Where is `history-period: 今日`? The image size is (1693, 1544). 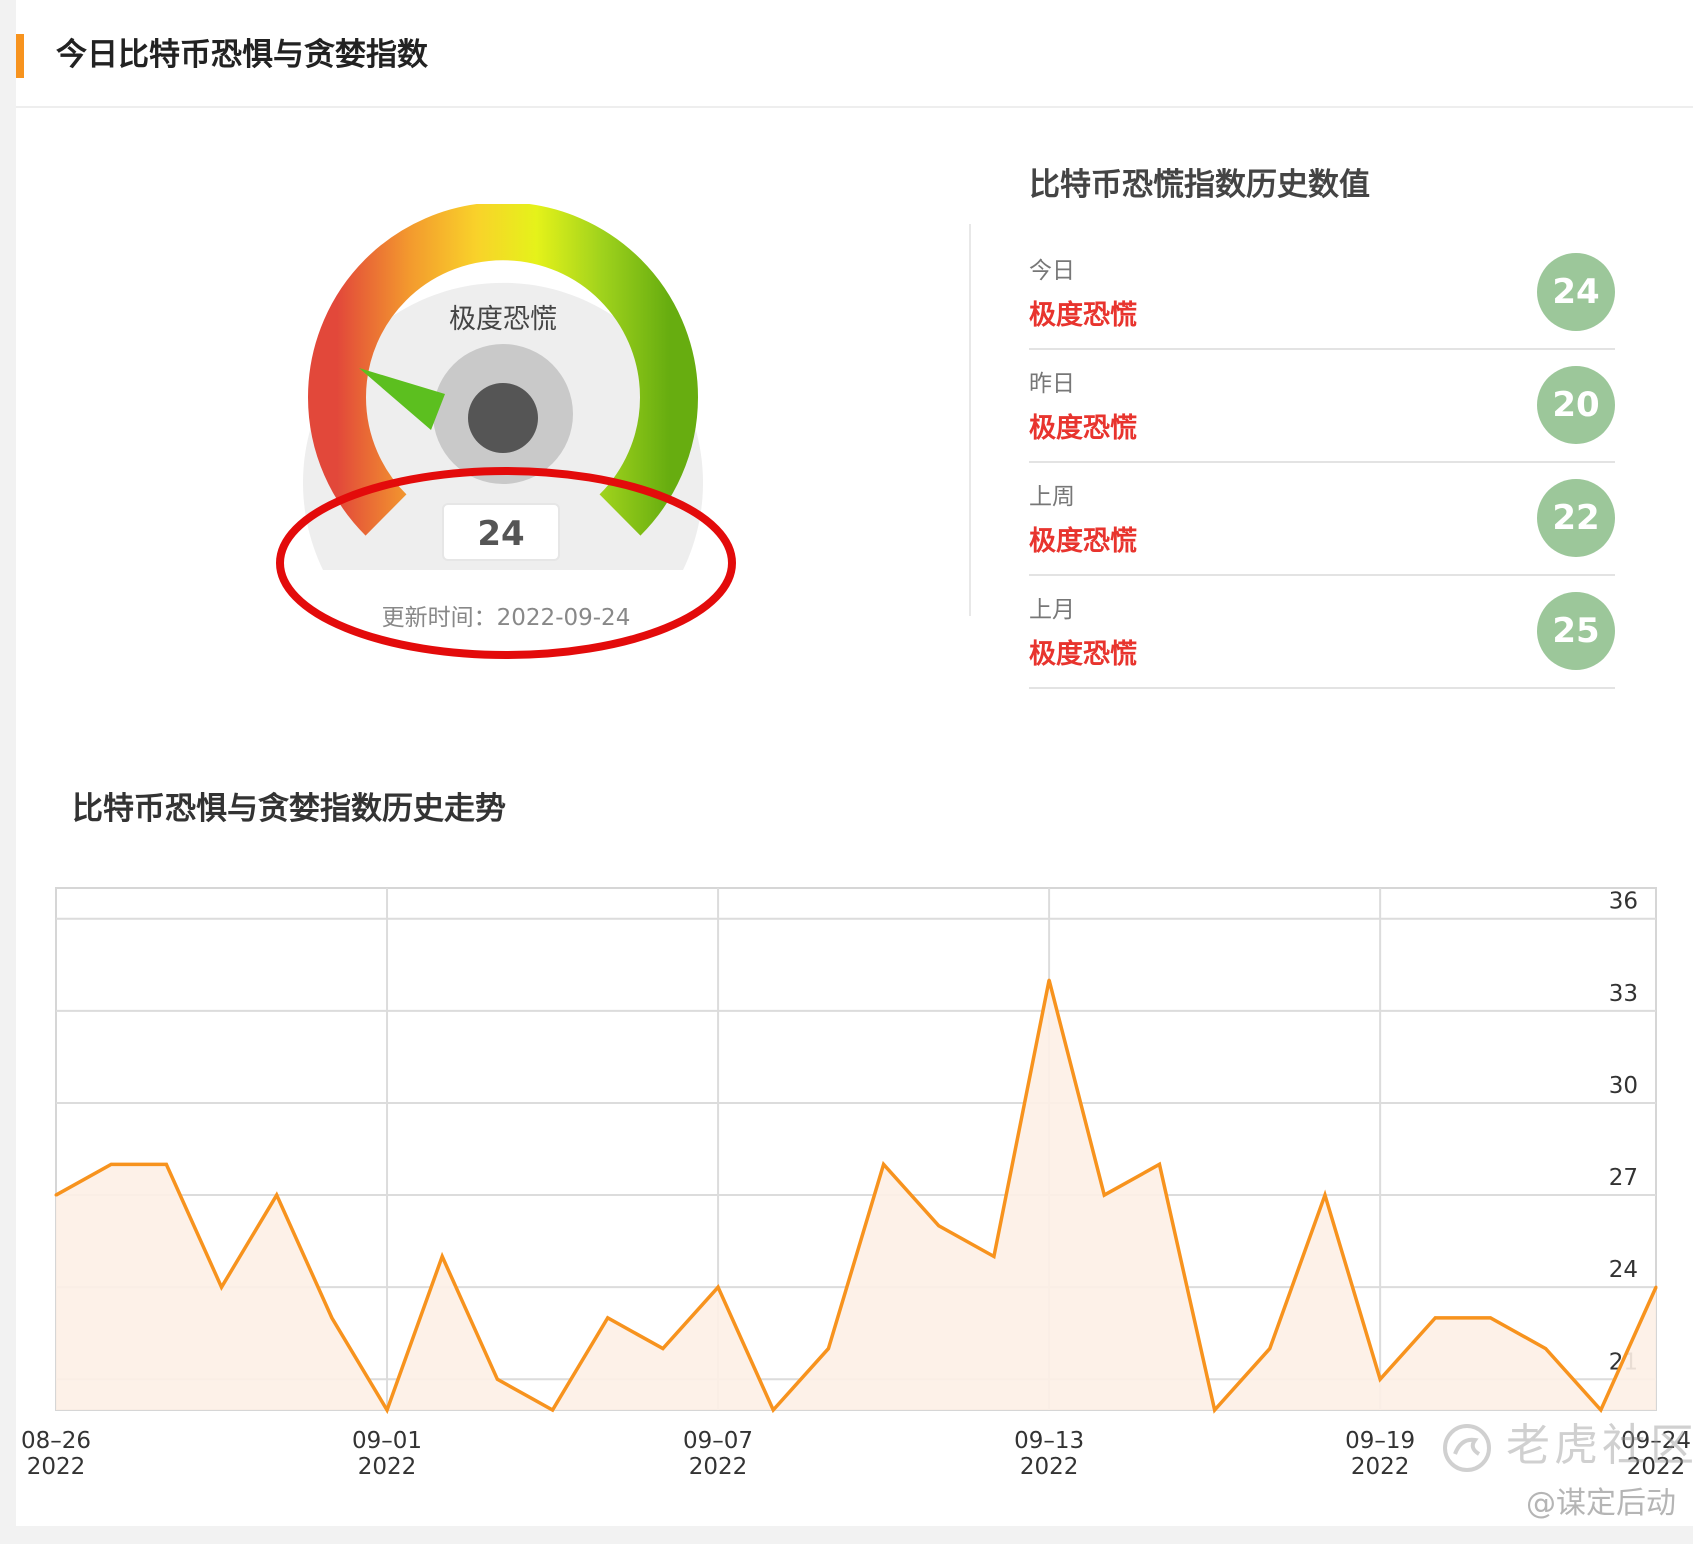 history-period: 今日 is located at coordinates (1052, 271).